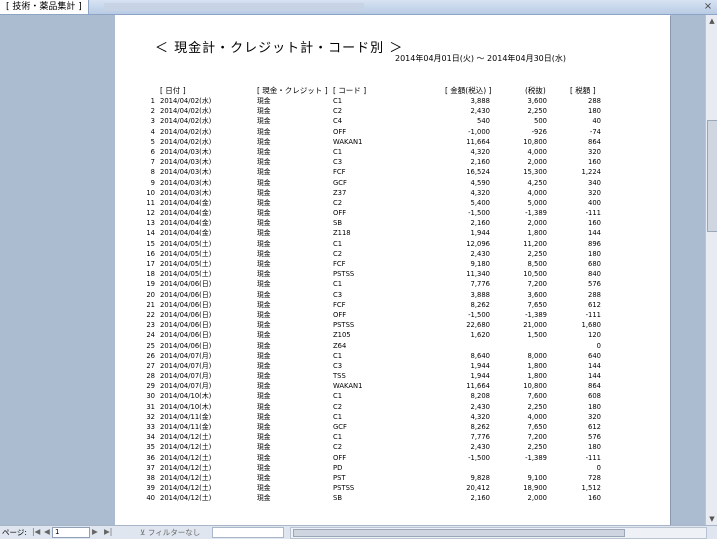 The image size is (717, 539). What do you see at coordinates (248, 532) in the screenshot?
I see `search-input` at bounding box center [248, 532].